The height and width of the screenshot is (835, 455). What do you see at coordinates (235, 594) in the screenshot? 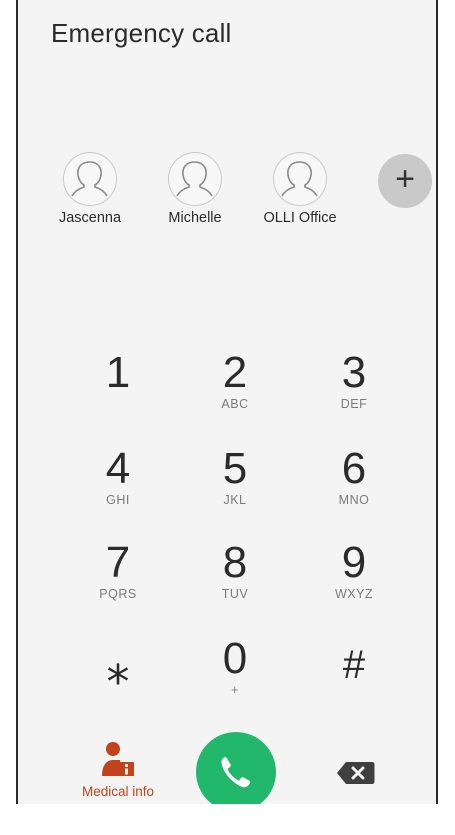
I see `key-letters: TUV` at bounding box center [235, 594].